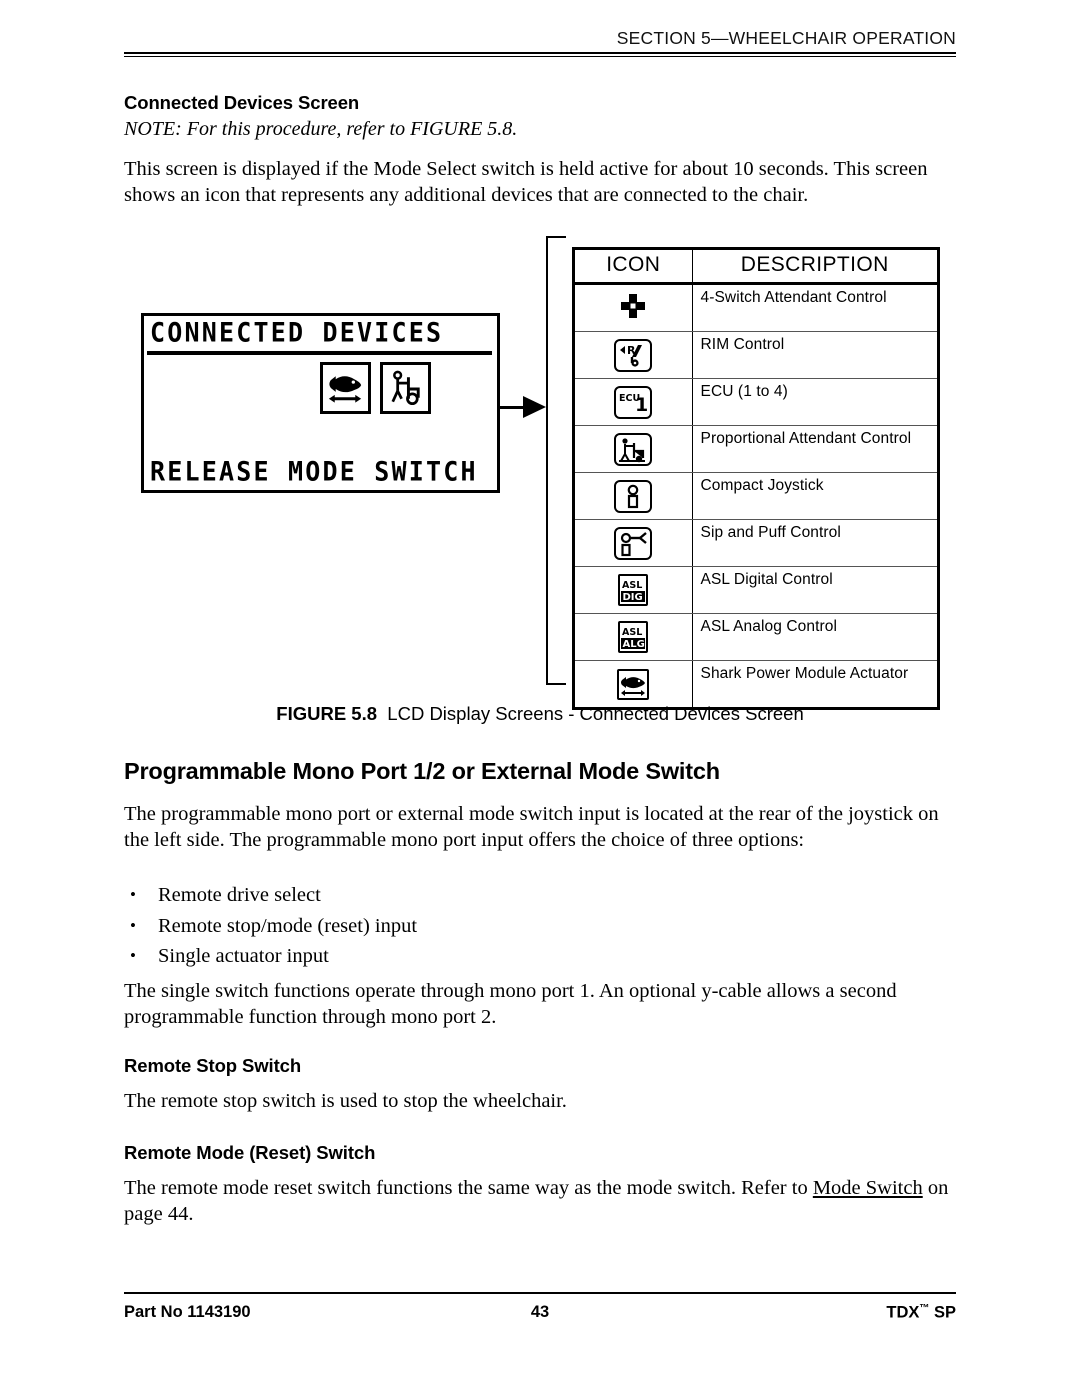 This screenshot has height=1397, width=1080. What do you see at coordinates (213, 1065) in the screenshot?
I see `heading-remote-stop-switch: Remote Stop Switch` at bounding box center [213, 1065].